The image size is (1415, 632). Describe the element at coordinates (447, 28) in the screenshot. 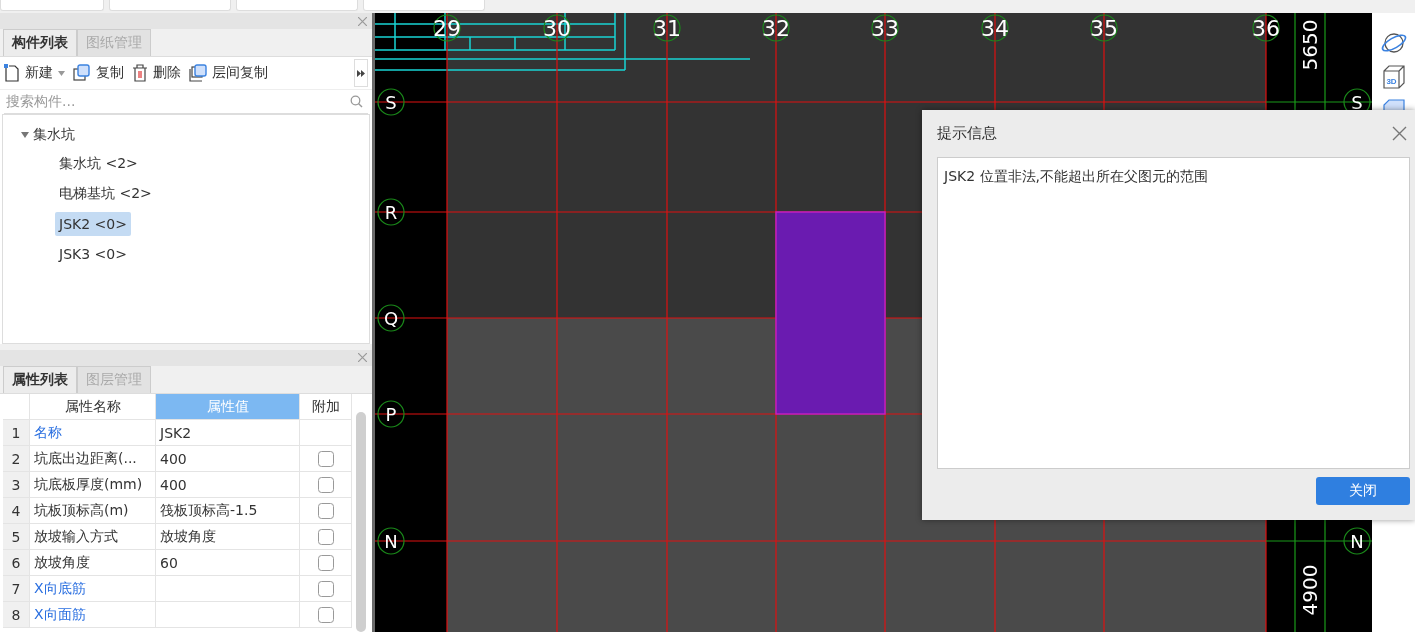

I see `axis-marker: 29` at that location.